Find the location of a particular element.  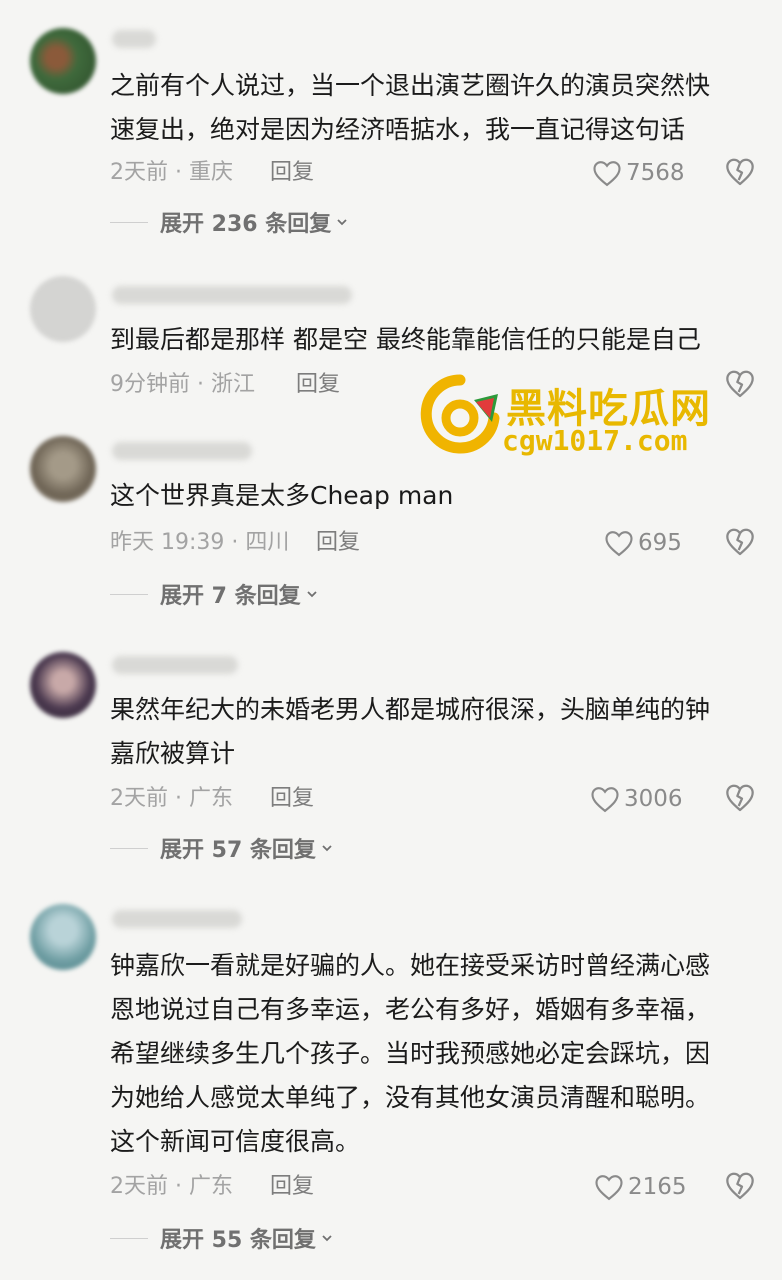

expand-replies-button: 展开 236 条回复 is located at coordinates (229, 222).